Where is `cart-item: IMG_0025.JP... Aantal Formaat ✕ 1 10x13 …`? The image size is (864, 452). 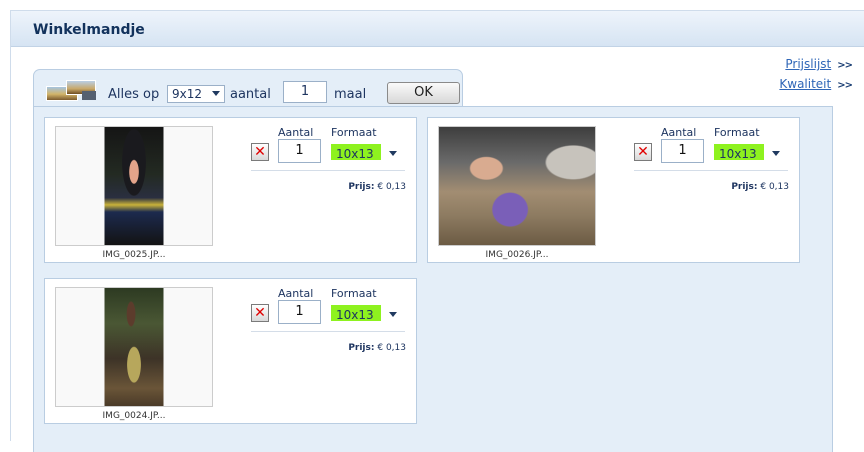
cart-item: IMG_0025.JP... Aantal Formaat ✕ 1 10x13 … is located at coordinates (230, 190).